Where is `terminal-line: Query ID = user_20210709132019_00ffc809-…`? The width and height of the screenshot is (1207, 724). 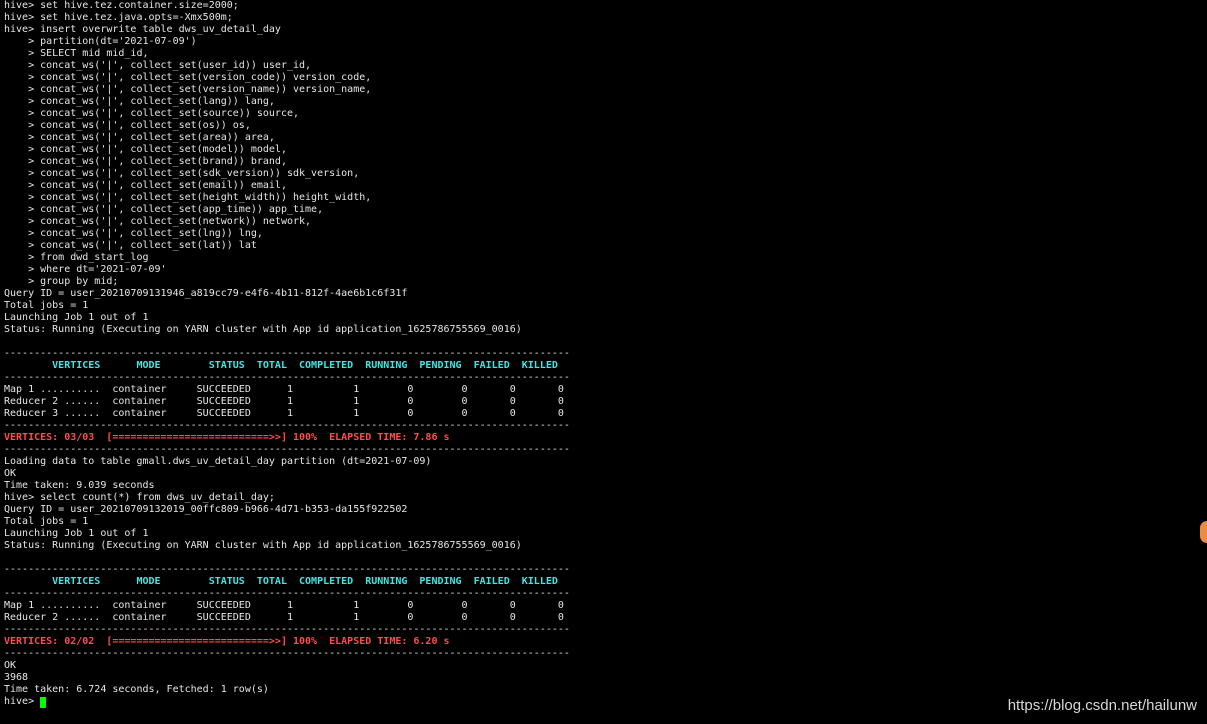 terminal-line: Query ID = user_20210709132019_00ffc809-… is located at coordinates (206, 509).